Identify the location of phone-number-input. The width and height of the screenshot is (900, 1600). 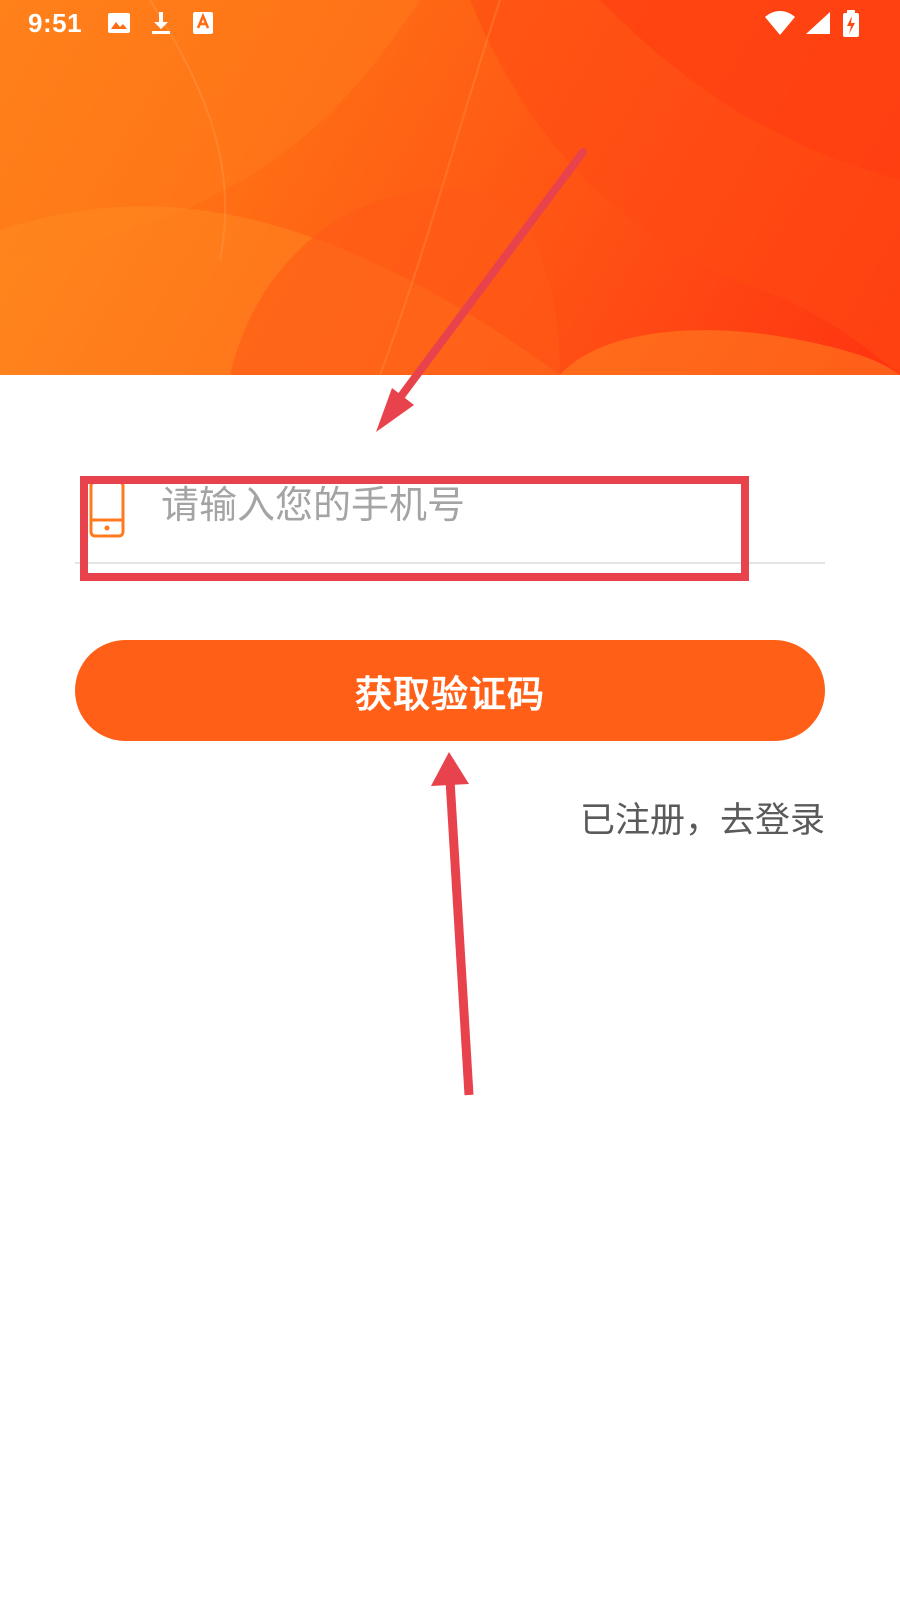
(481, 505).